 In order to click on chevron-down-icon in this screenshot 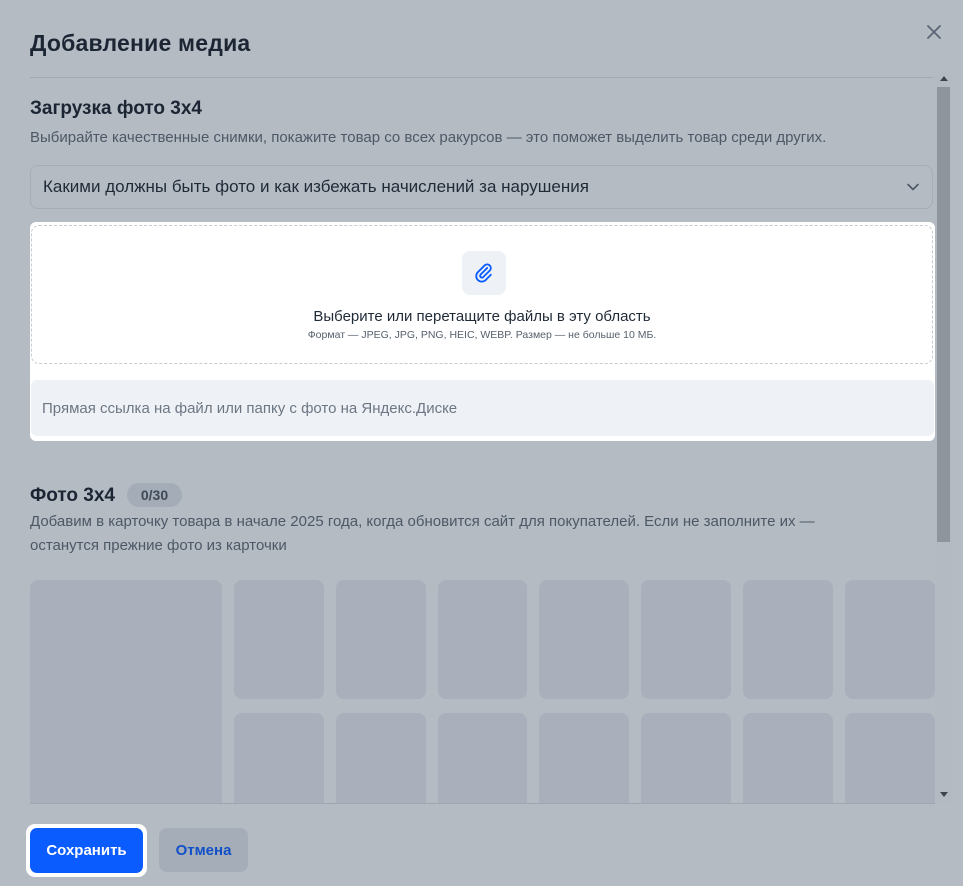, I will do `click(913, 187)`.